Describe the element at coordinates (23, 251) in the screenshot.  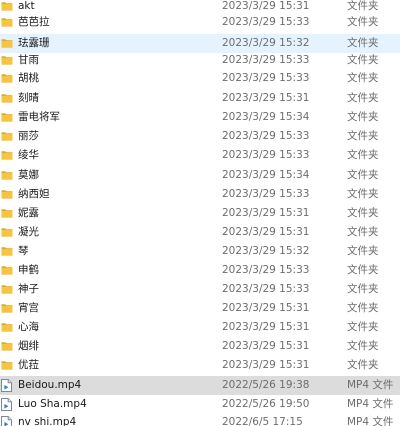
I see `file-name: 琴` at that location.